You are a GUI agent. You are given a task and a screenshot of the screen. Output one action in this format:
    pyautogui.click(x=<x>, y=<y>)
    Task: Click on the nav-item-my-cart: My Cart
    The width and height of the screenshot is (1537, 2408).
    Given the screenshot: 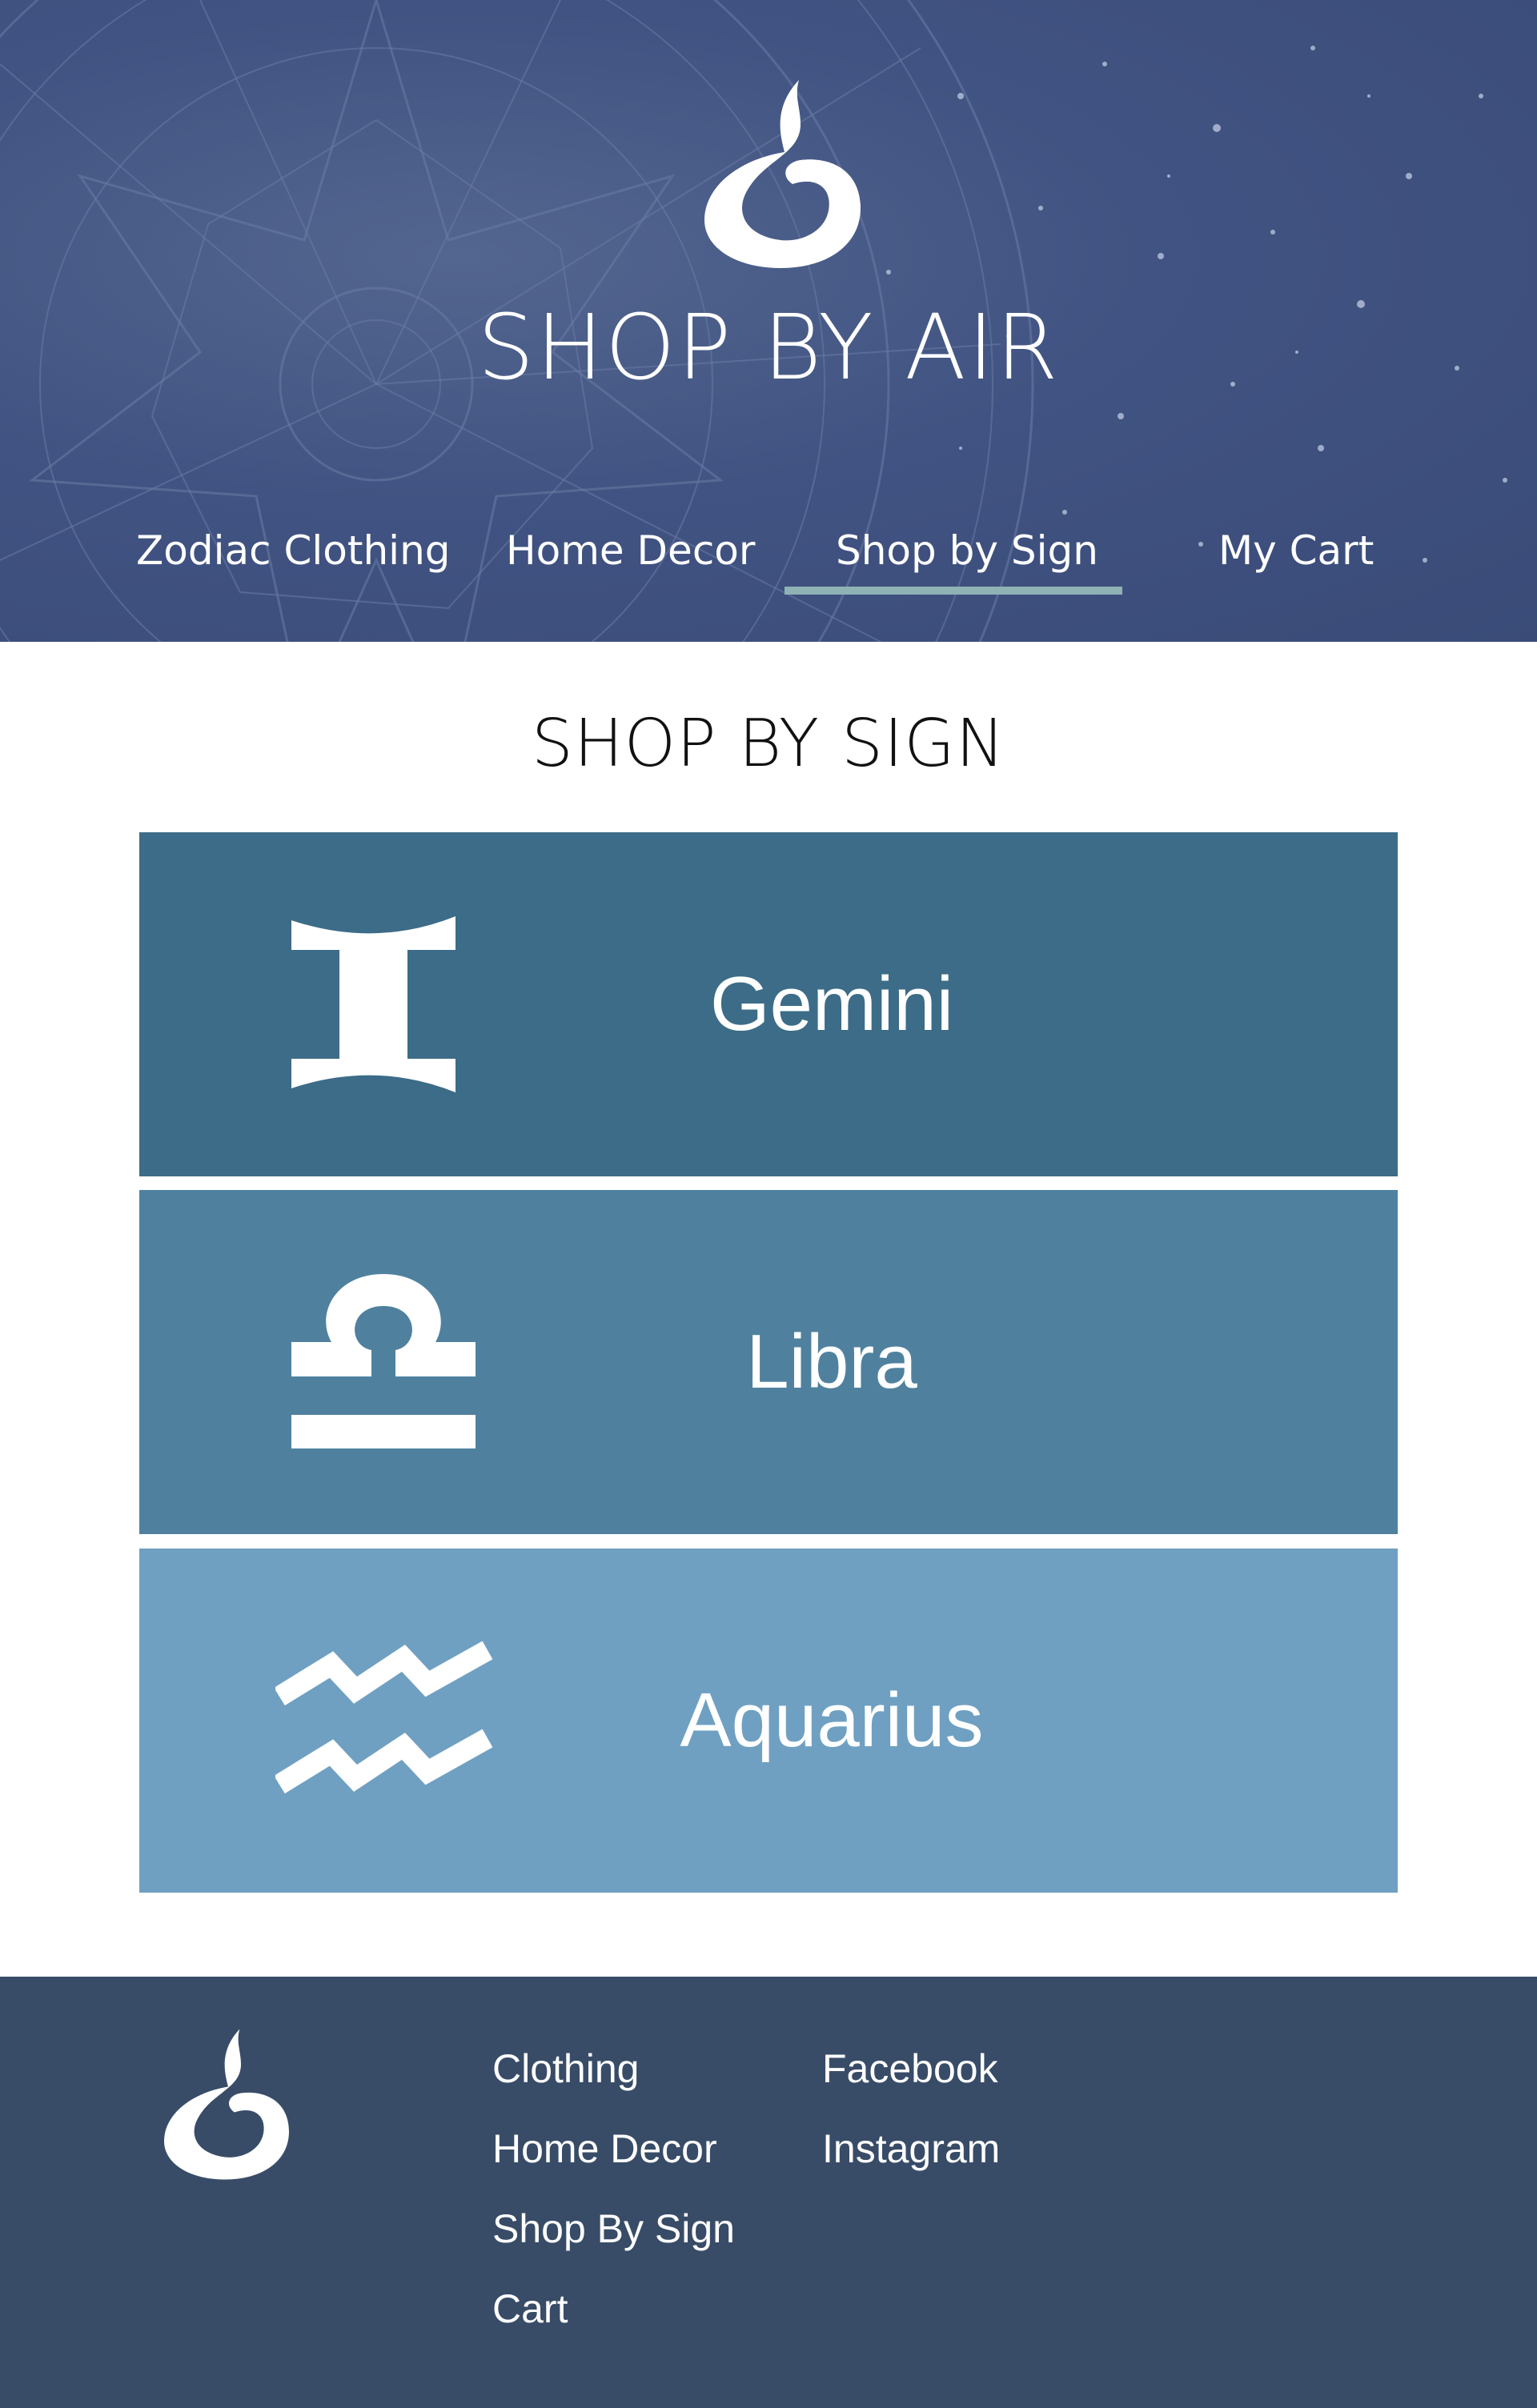 What is the action you would take?
    pyautogui.click(x=1296, y=551)
    